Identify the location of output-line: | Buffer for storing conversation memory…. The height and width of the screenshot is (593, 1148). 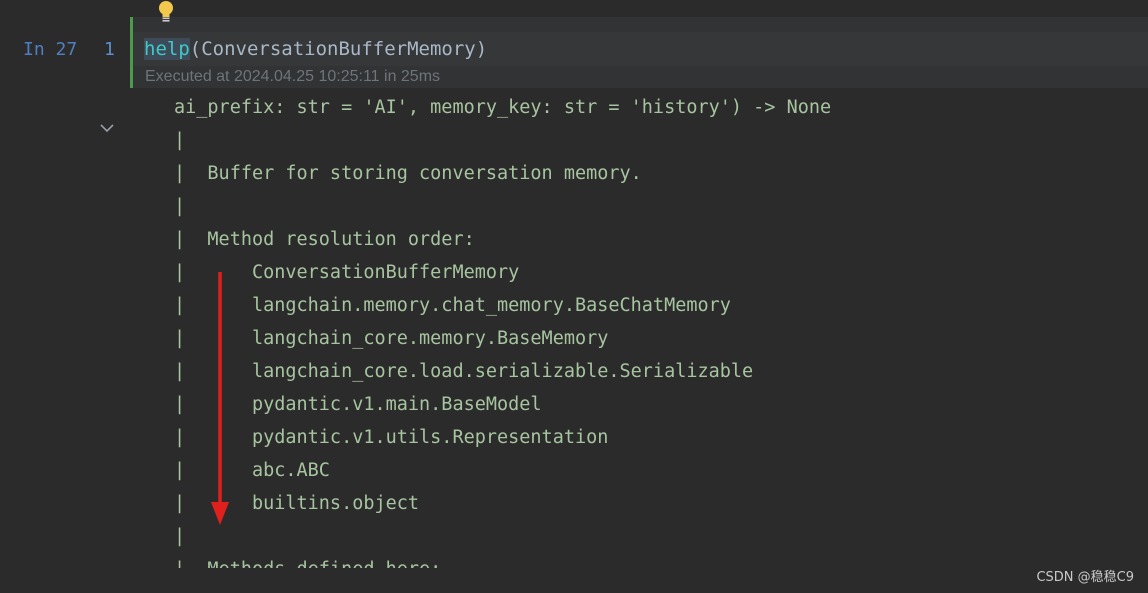
(408, 173).